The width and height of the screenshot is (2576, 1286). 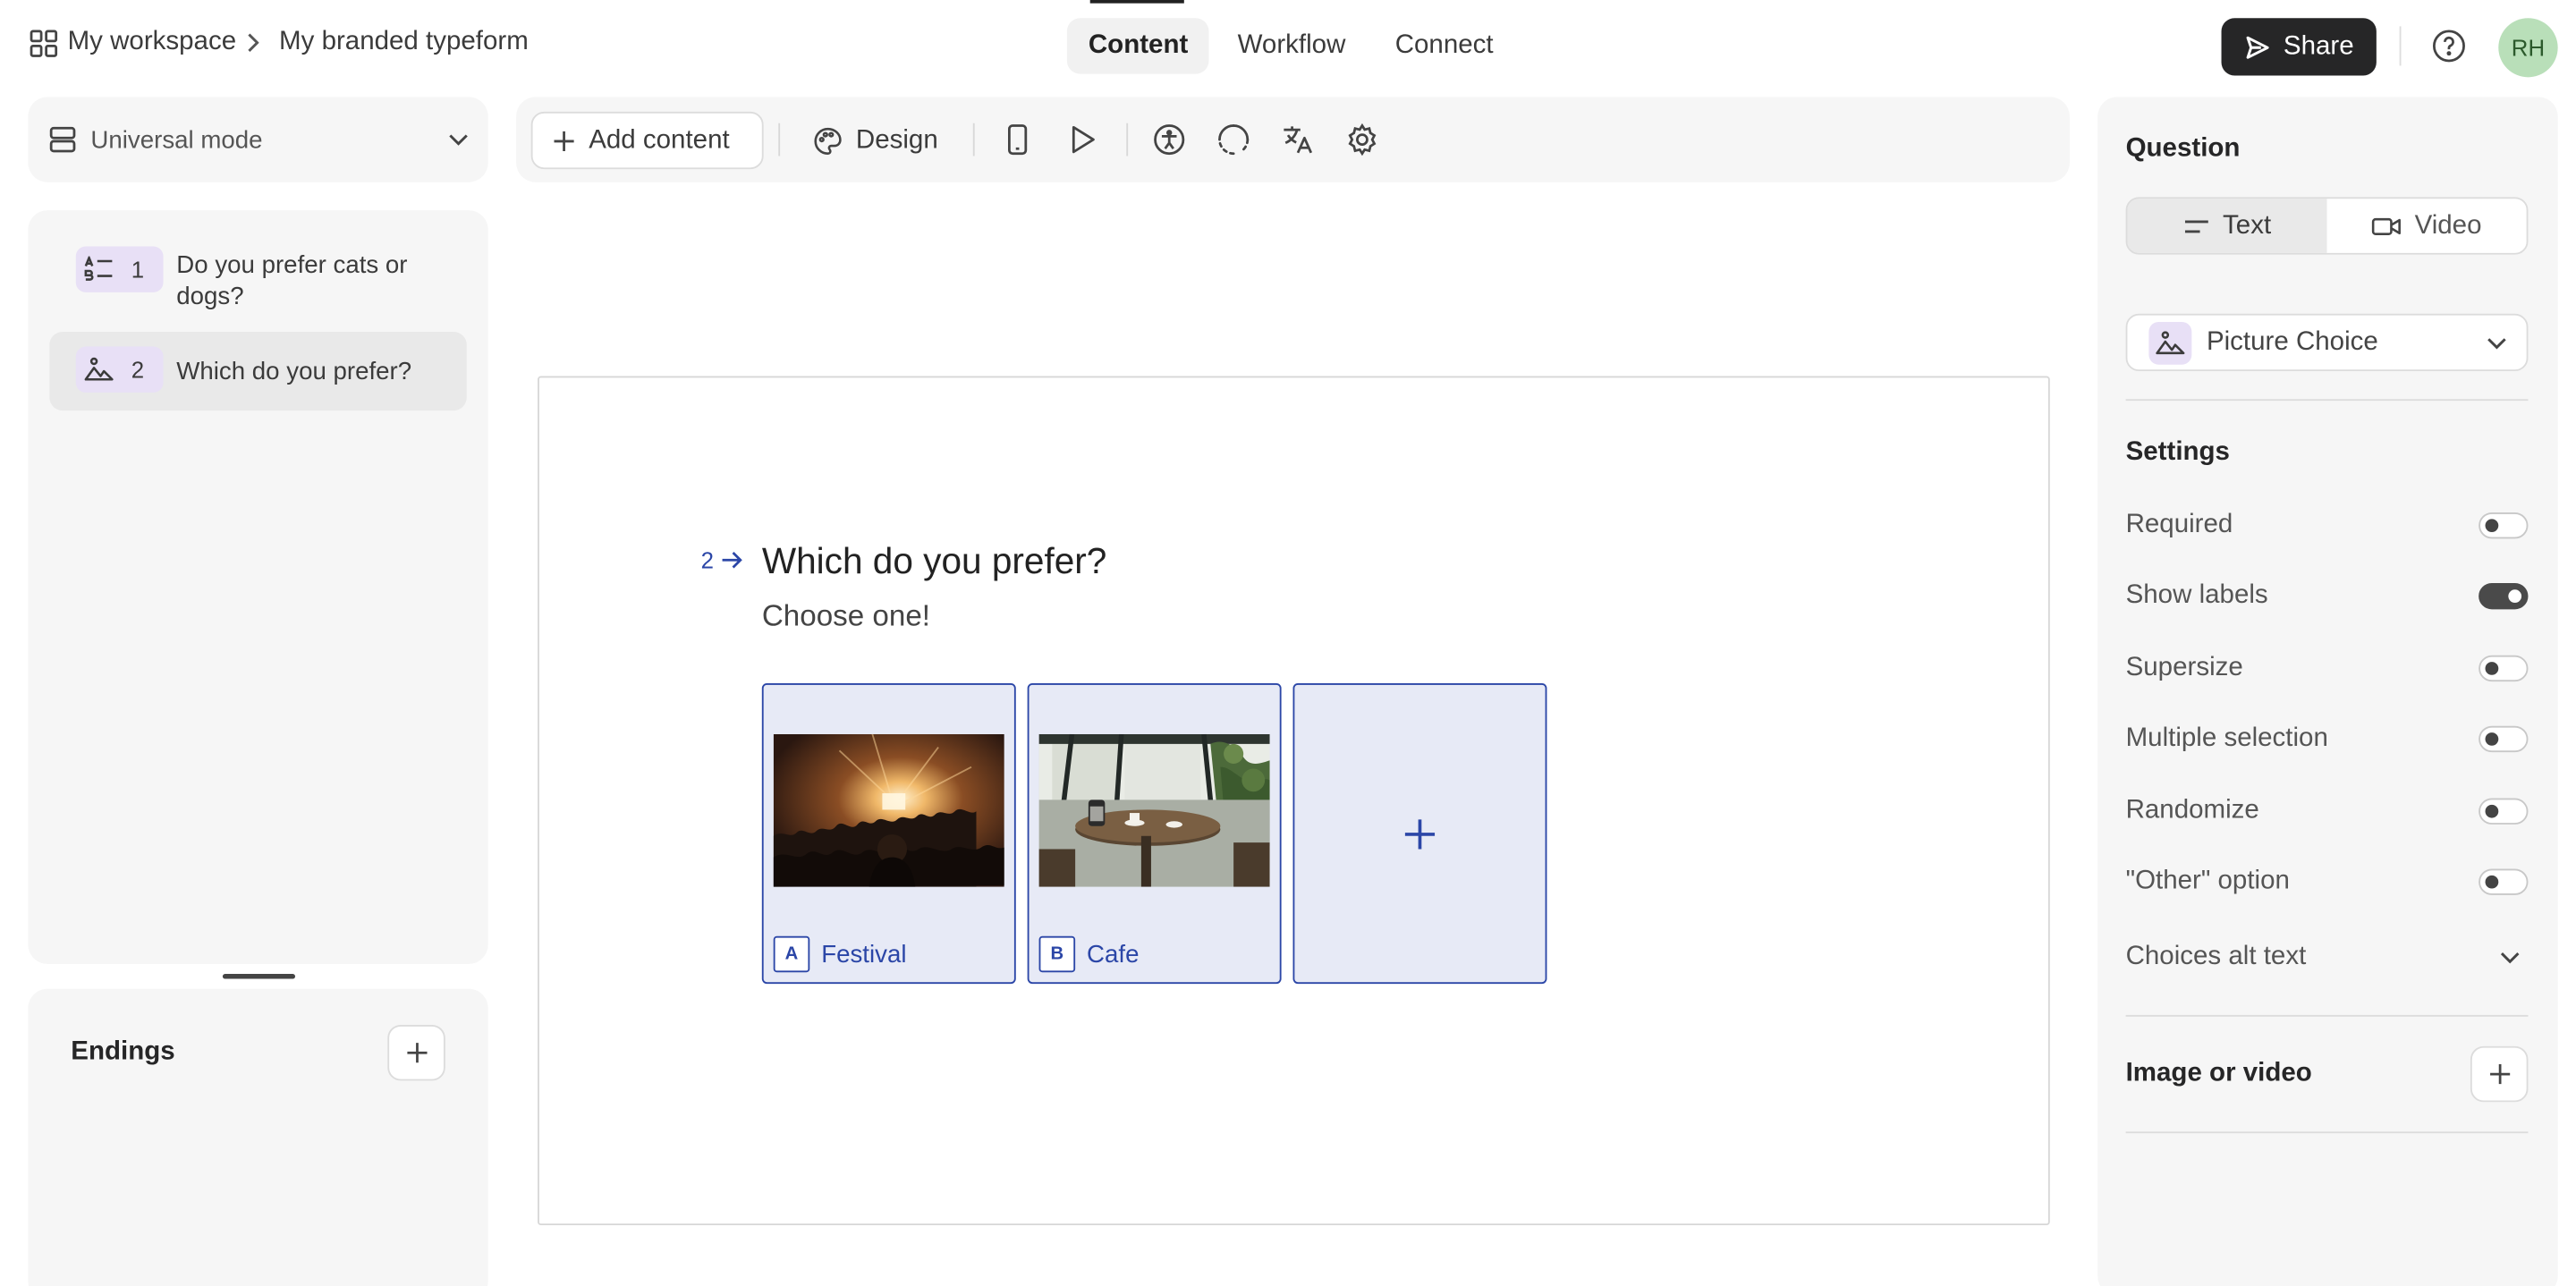 I want to click on editor-toolbar: Add content Design, so click(x=1293, y=139).